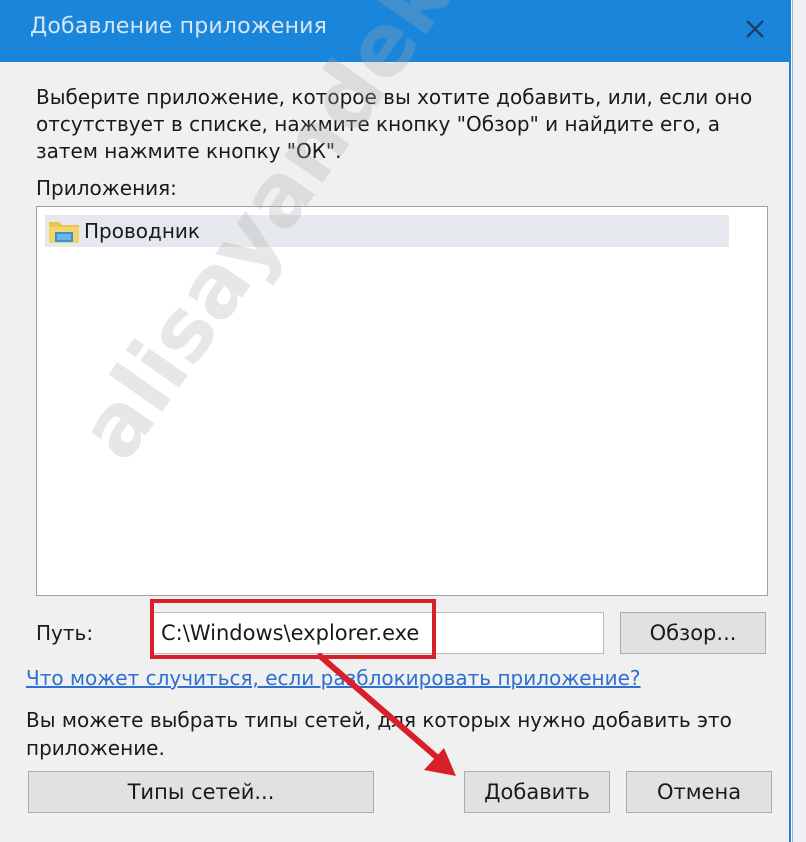 The height and width of the screenshot is (842, 806). Describe the element at coordinates (106, 188) in the screenshot. I see `apps-label: Приложения:` at that location.